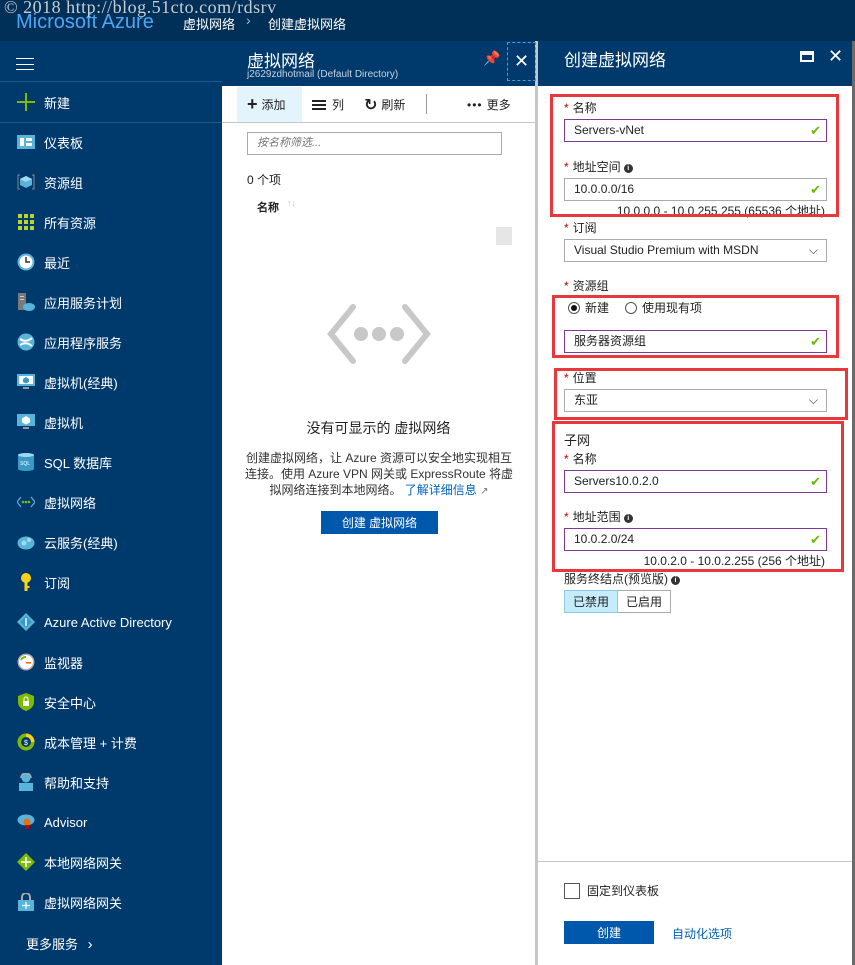 The height and width of the screenshot is (965, 855). Describe the element at coordinates (111, 302) in the screenshot. I see `sidebar-item-app-service-plans: 应用服务计划` at that location.